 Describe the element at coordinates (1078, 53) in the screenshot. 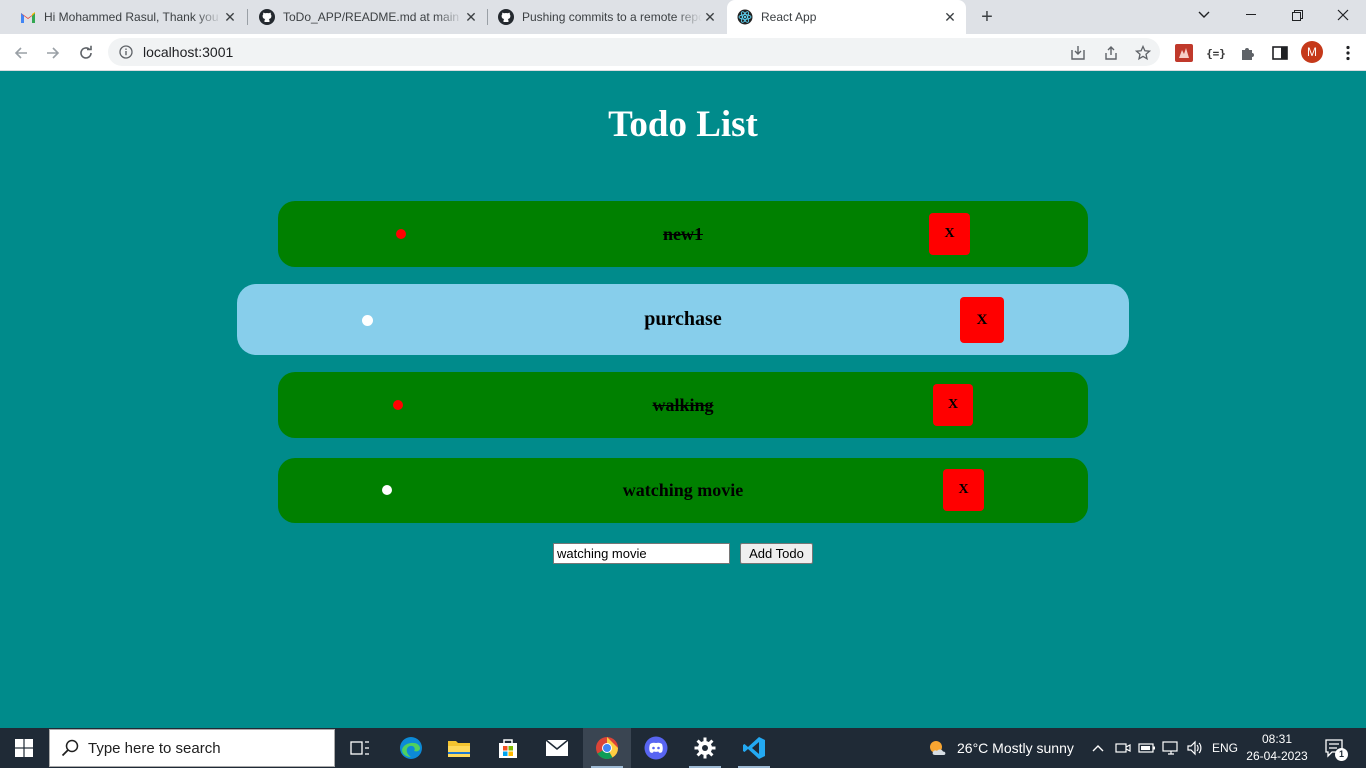

I see `install-app-icon` at that location.